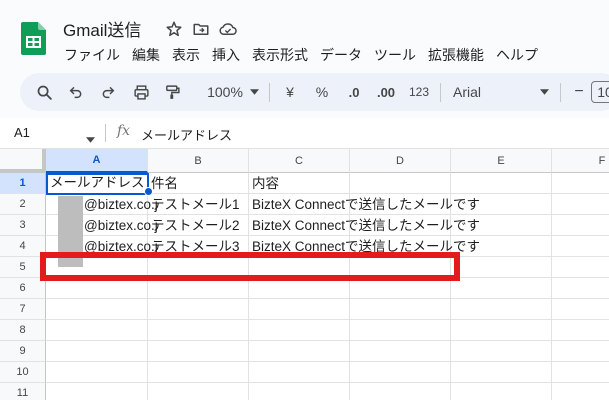 The width and height of the screenshot is (609, 400). What do you see at coordinates (23, 288) in the screenshot?
I see `row-header-6: 6` at bounding box center [23, 288].